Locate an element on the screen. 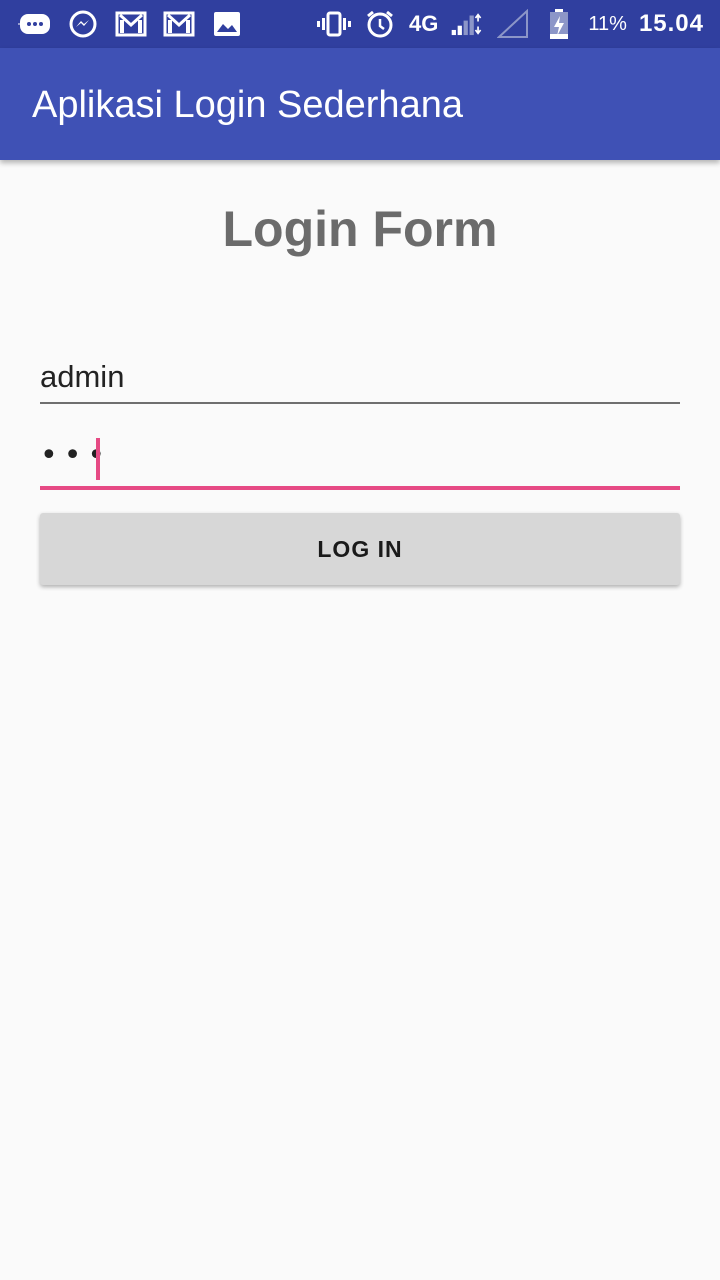 The image size is (720, 1280). status-bar: 4G 11% 15.04 is located at coordinates (360, 24).